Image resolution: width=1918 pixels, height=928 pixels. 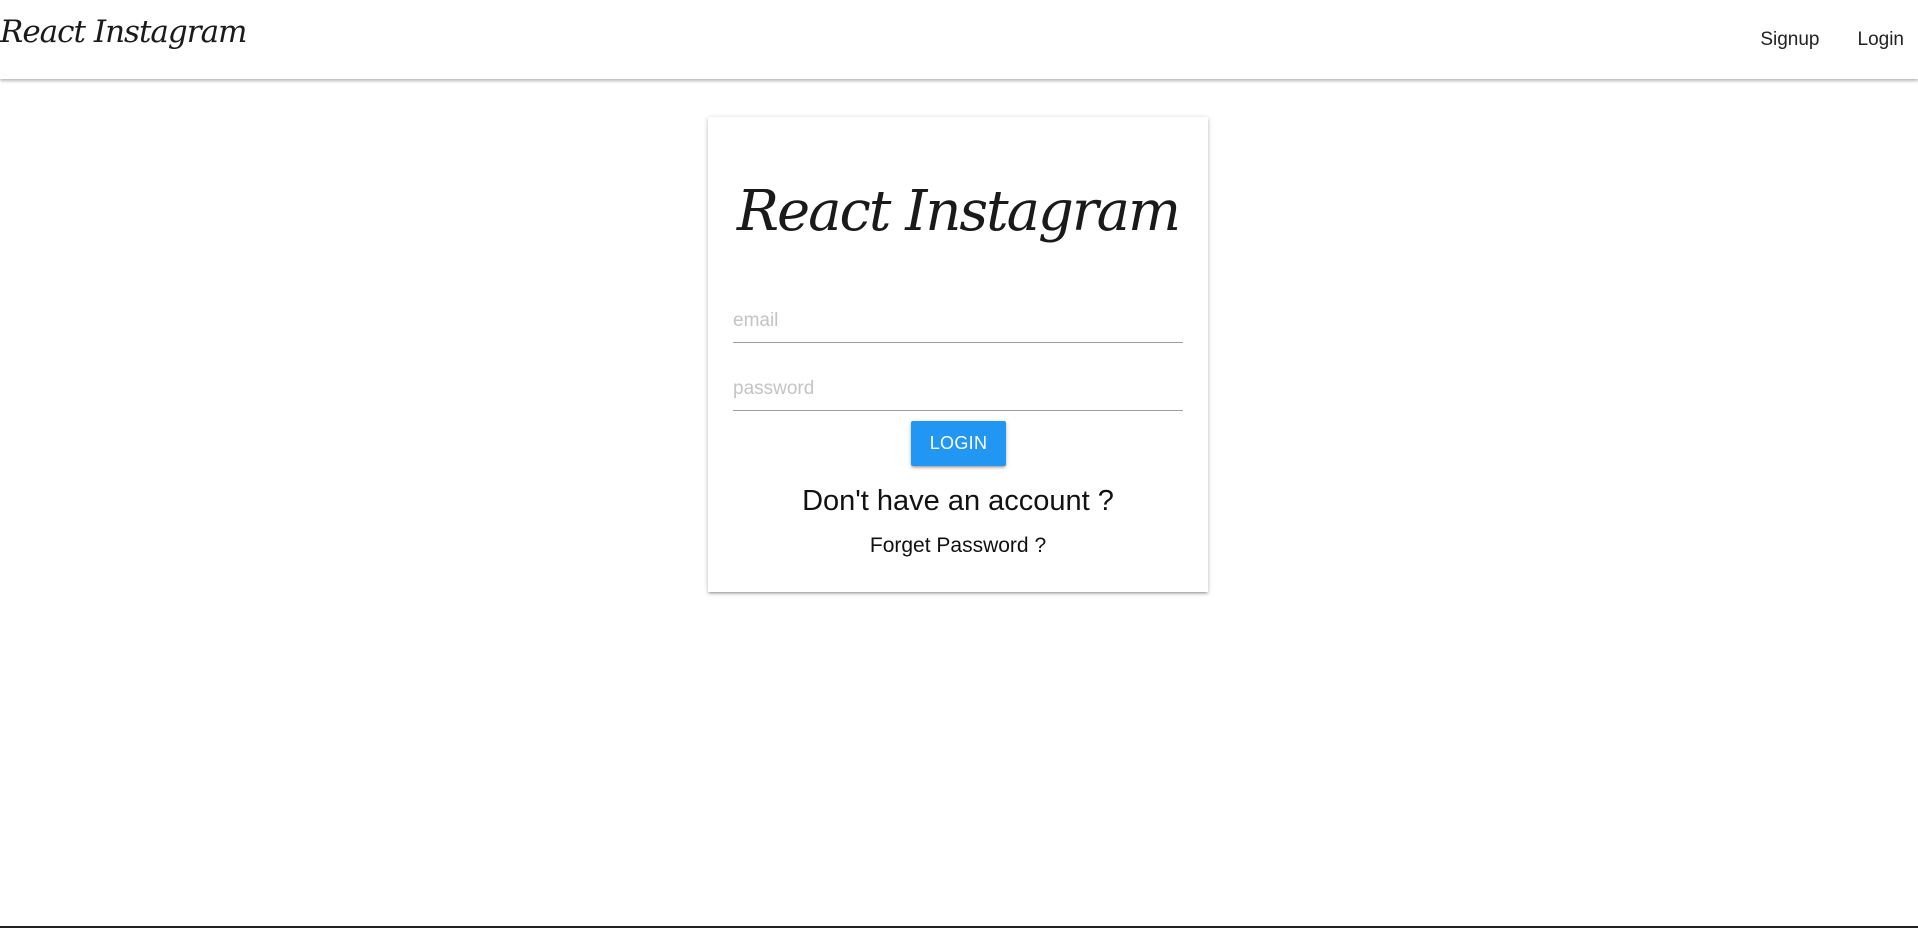 What do you see at coordinates (958, 443) in the screenshot?
I see `login-button: LOGIN` at bounding box center [958, 443].